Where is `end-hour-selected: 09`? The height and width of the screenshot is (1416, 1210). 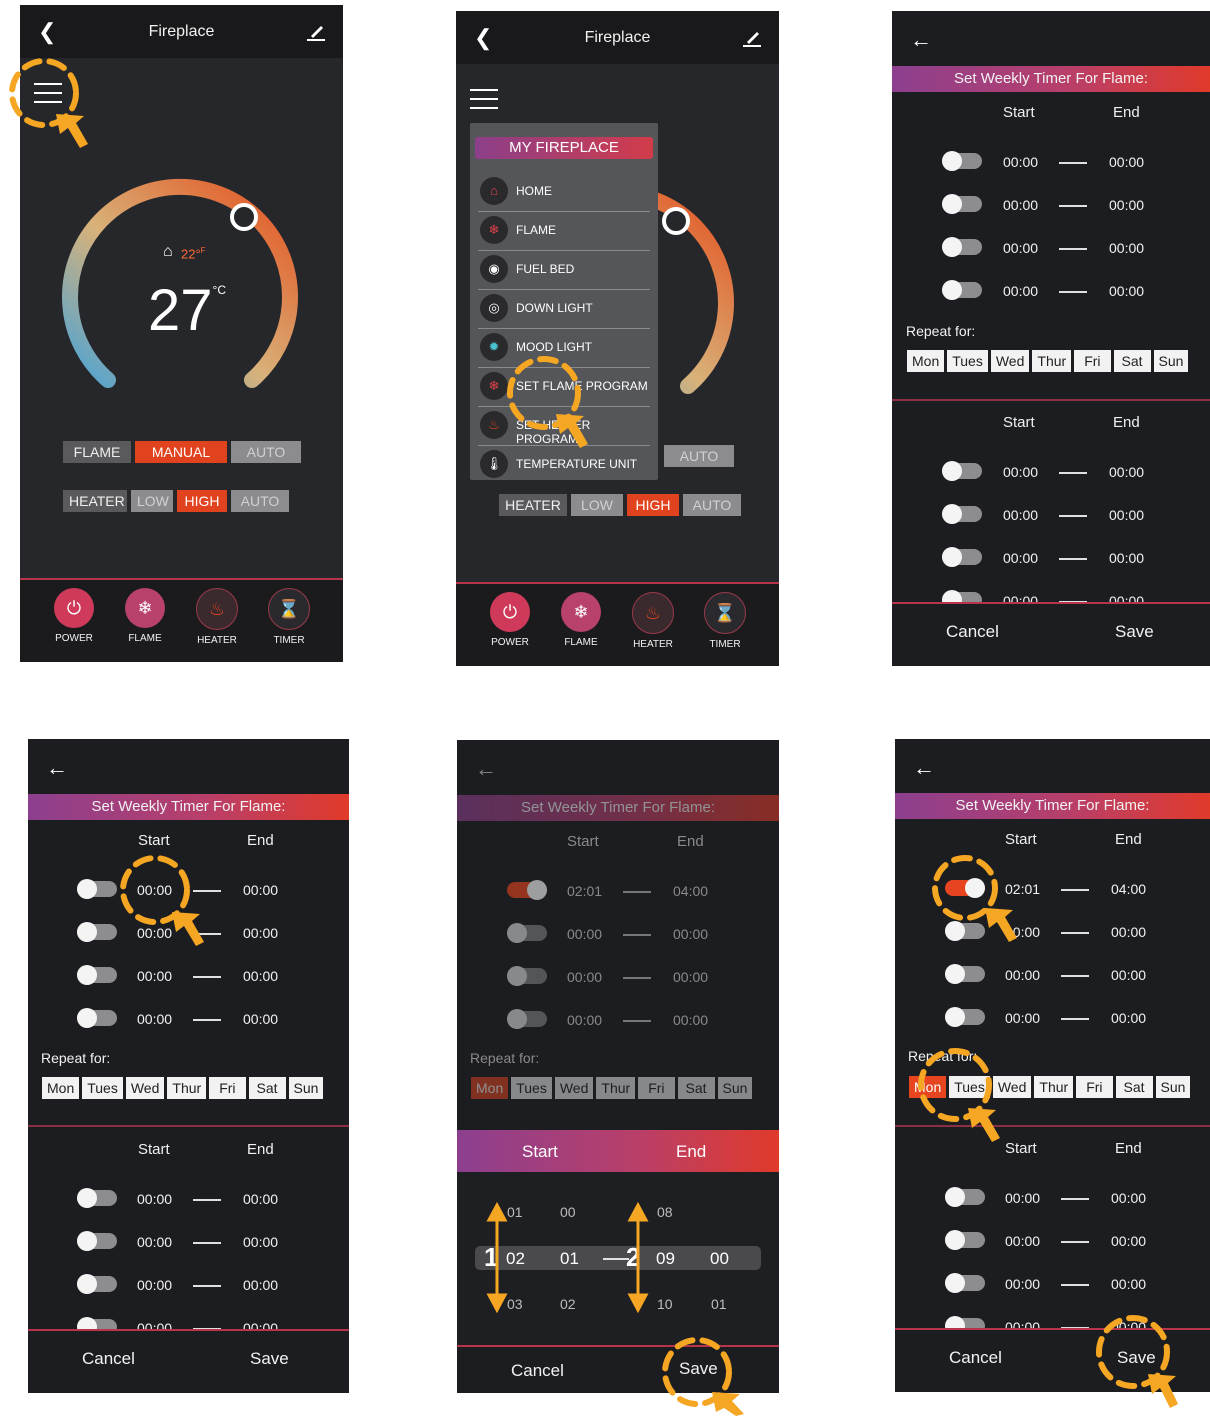 end-hour-selected: 09 is located at coordinates (665, 1259).